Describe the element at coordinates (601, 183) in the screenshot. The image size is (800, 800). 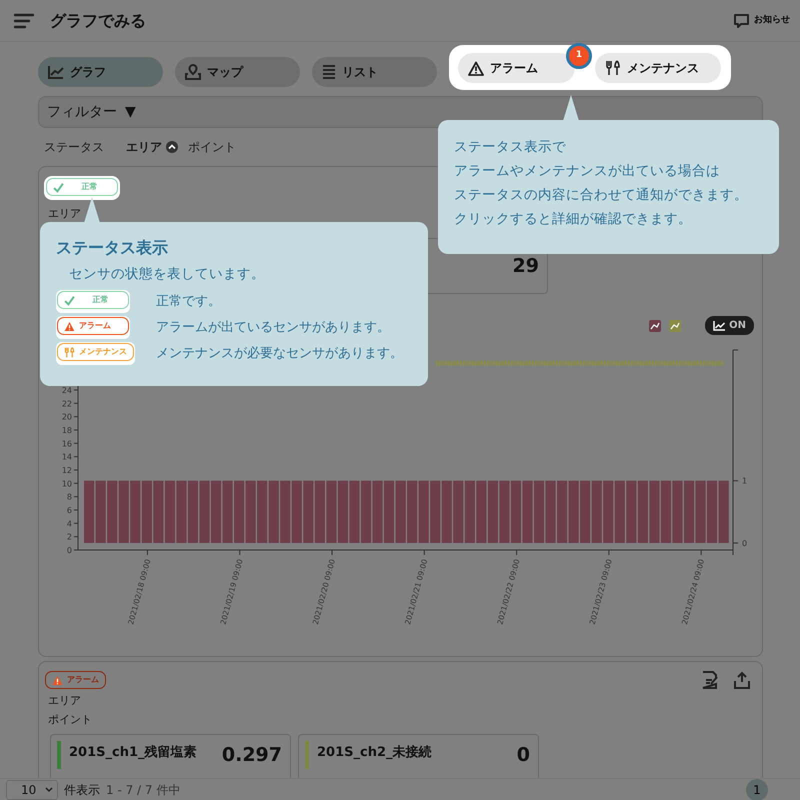
I see `callout-text: ステータス表示で アラームやメンテナンスが出ている場合は ステータスの内容に合わせて通知ができます。 クリックすると詳細が確認できます。` at that location.